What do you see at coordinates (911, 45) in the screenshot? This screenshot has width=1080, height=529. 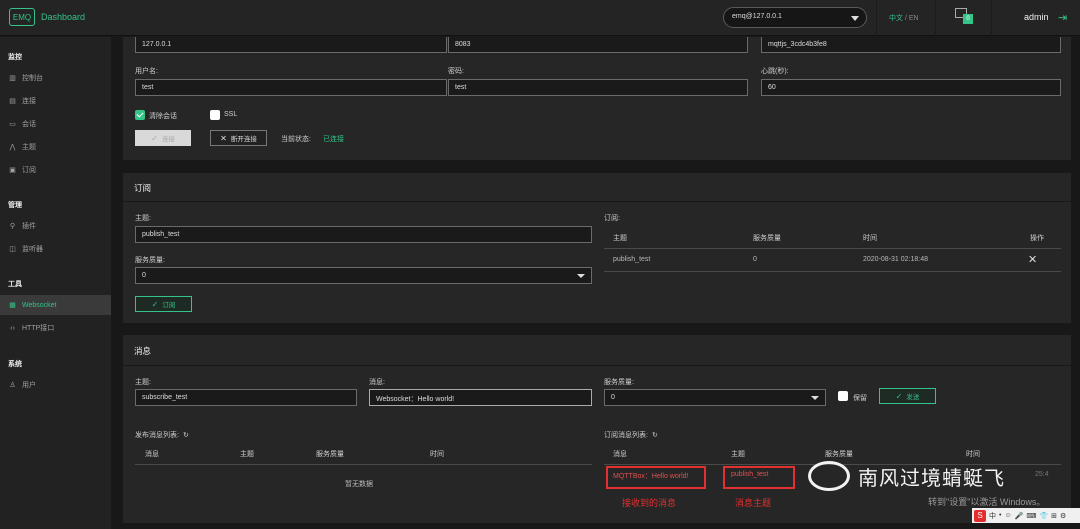 I see `client-id-input: mqttjs_3cdc4b3fe8` at bounding box center [911, 45].